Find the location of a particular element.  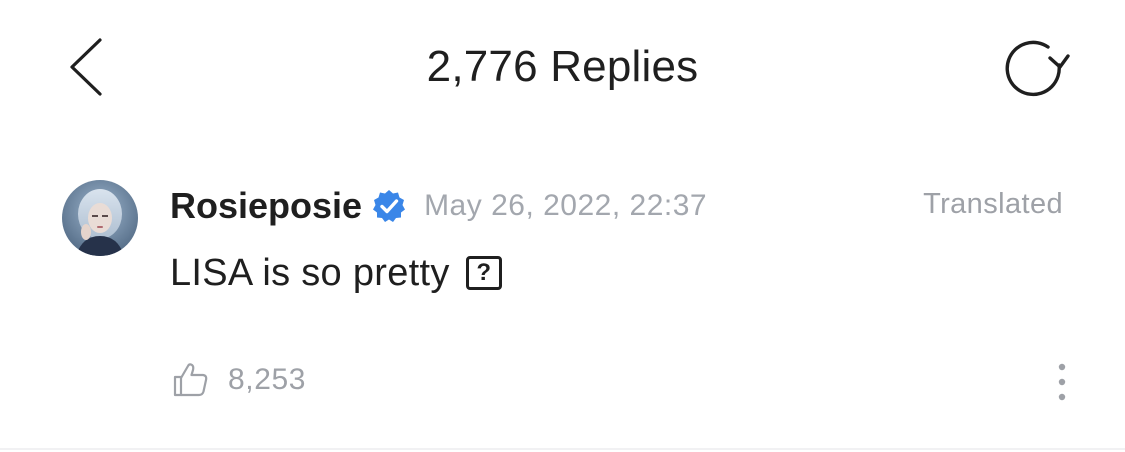

more-vertical-icon is located at coordinates (1062, 382).